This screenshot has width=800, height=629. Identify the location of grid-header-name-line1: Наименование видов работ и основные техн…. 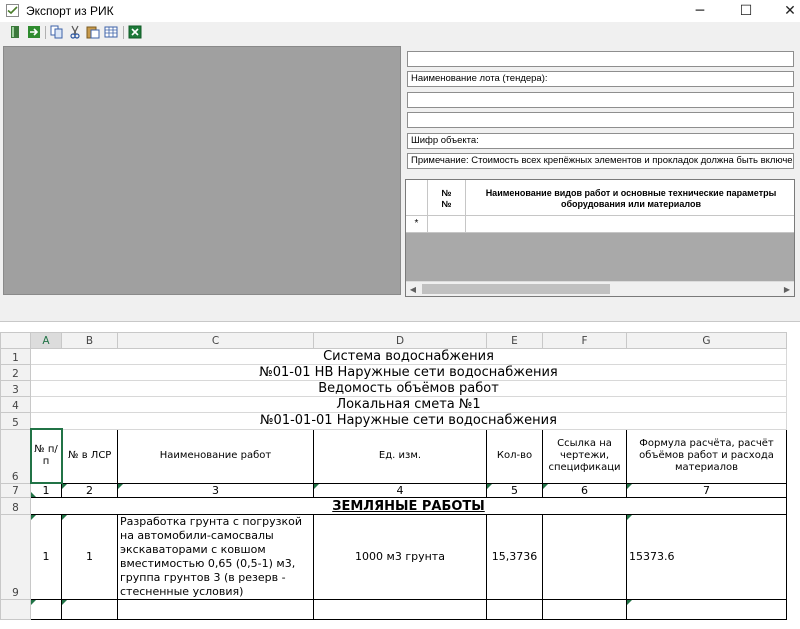
(631, 193).